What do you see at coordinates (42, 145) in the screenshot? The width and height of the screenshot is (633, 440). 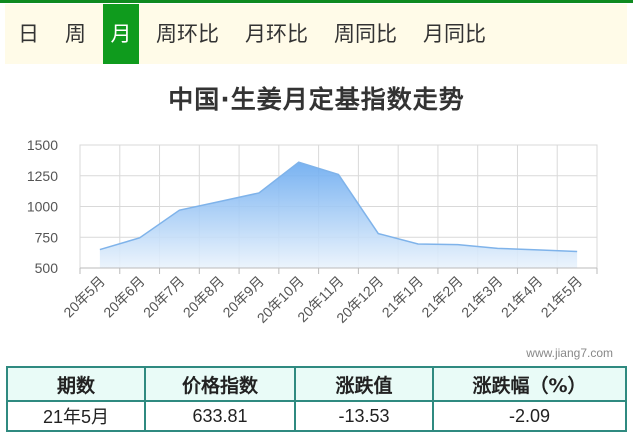 I see `y-tick-label: 1500` at bounding box center [42, 145].